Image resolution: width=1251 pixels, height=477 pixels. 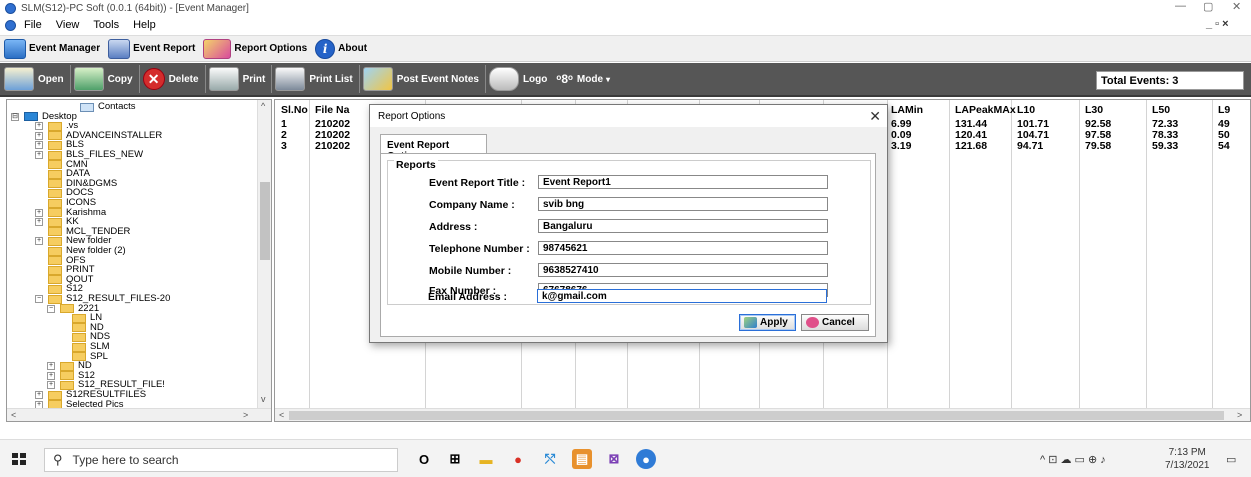 I want to click on table-cell: 3.19, so click(x=901, y=146).